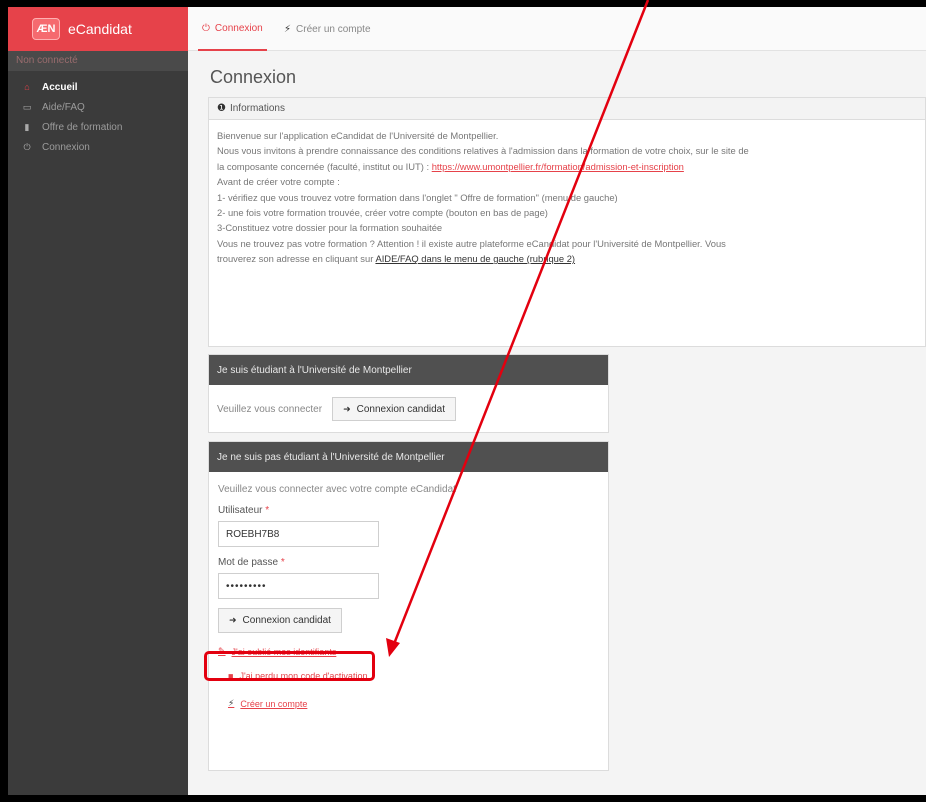 Image resolution: width=926 pixels, height=802 pixels. I want to click on tab-creer-compte: ⚡ Créer un compte, so click(327, 29).